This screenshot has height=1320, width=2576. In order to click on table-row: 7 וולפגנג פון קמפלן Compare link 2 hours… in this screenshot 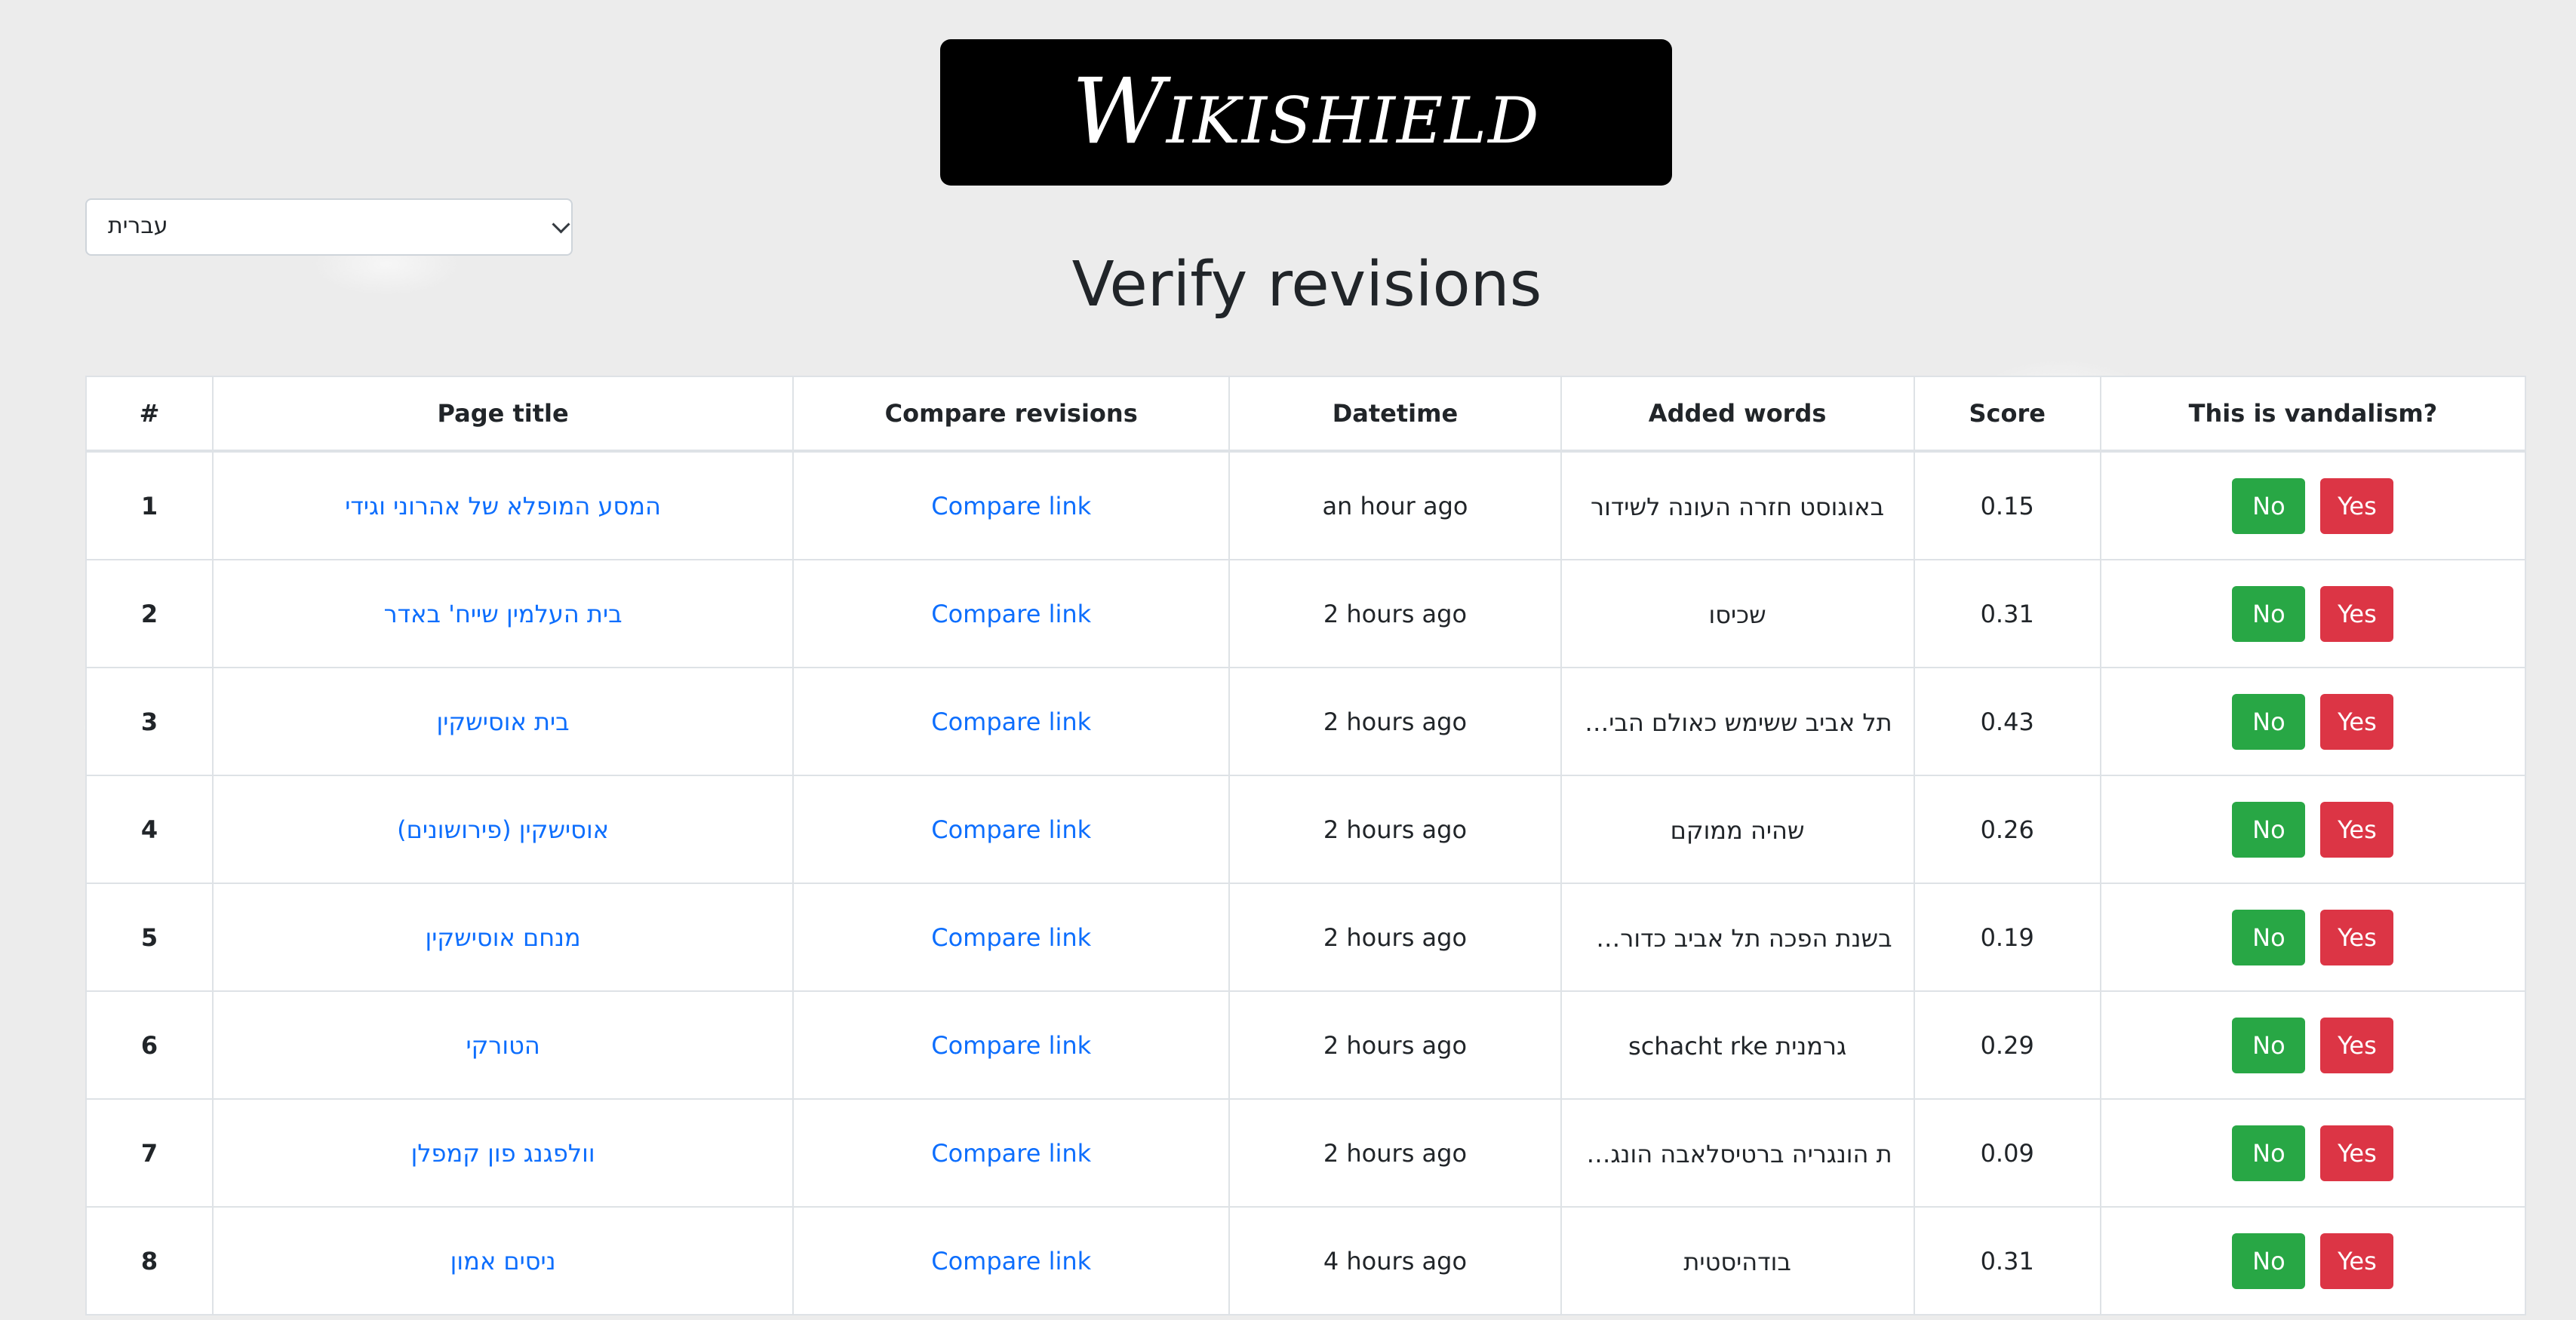, I will do `click(1306, 1153)`.